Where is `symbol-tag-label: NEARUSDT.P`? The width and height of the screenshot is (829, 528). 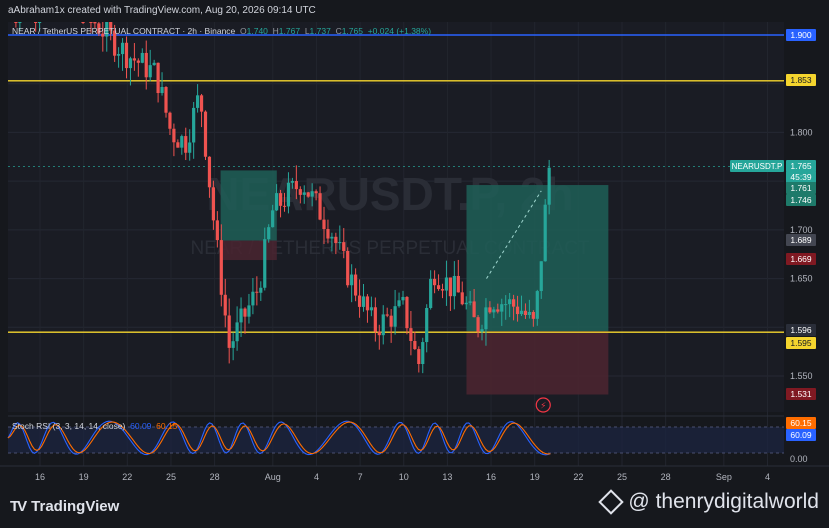 symbol-tag-label: NEARUSDT.P is located at coordinates (757, 166).